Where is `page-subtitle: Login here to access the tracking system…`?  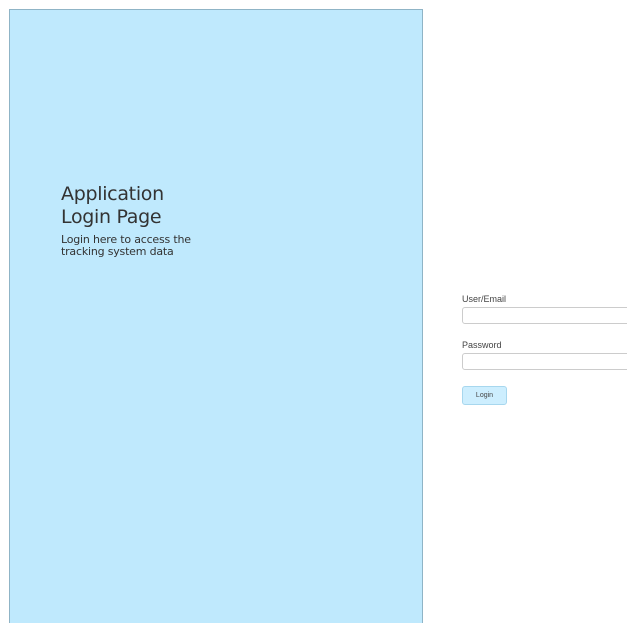
page-subtitle: Login here to access the tracking system… is located at coordinates (126, 245).